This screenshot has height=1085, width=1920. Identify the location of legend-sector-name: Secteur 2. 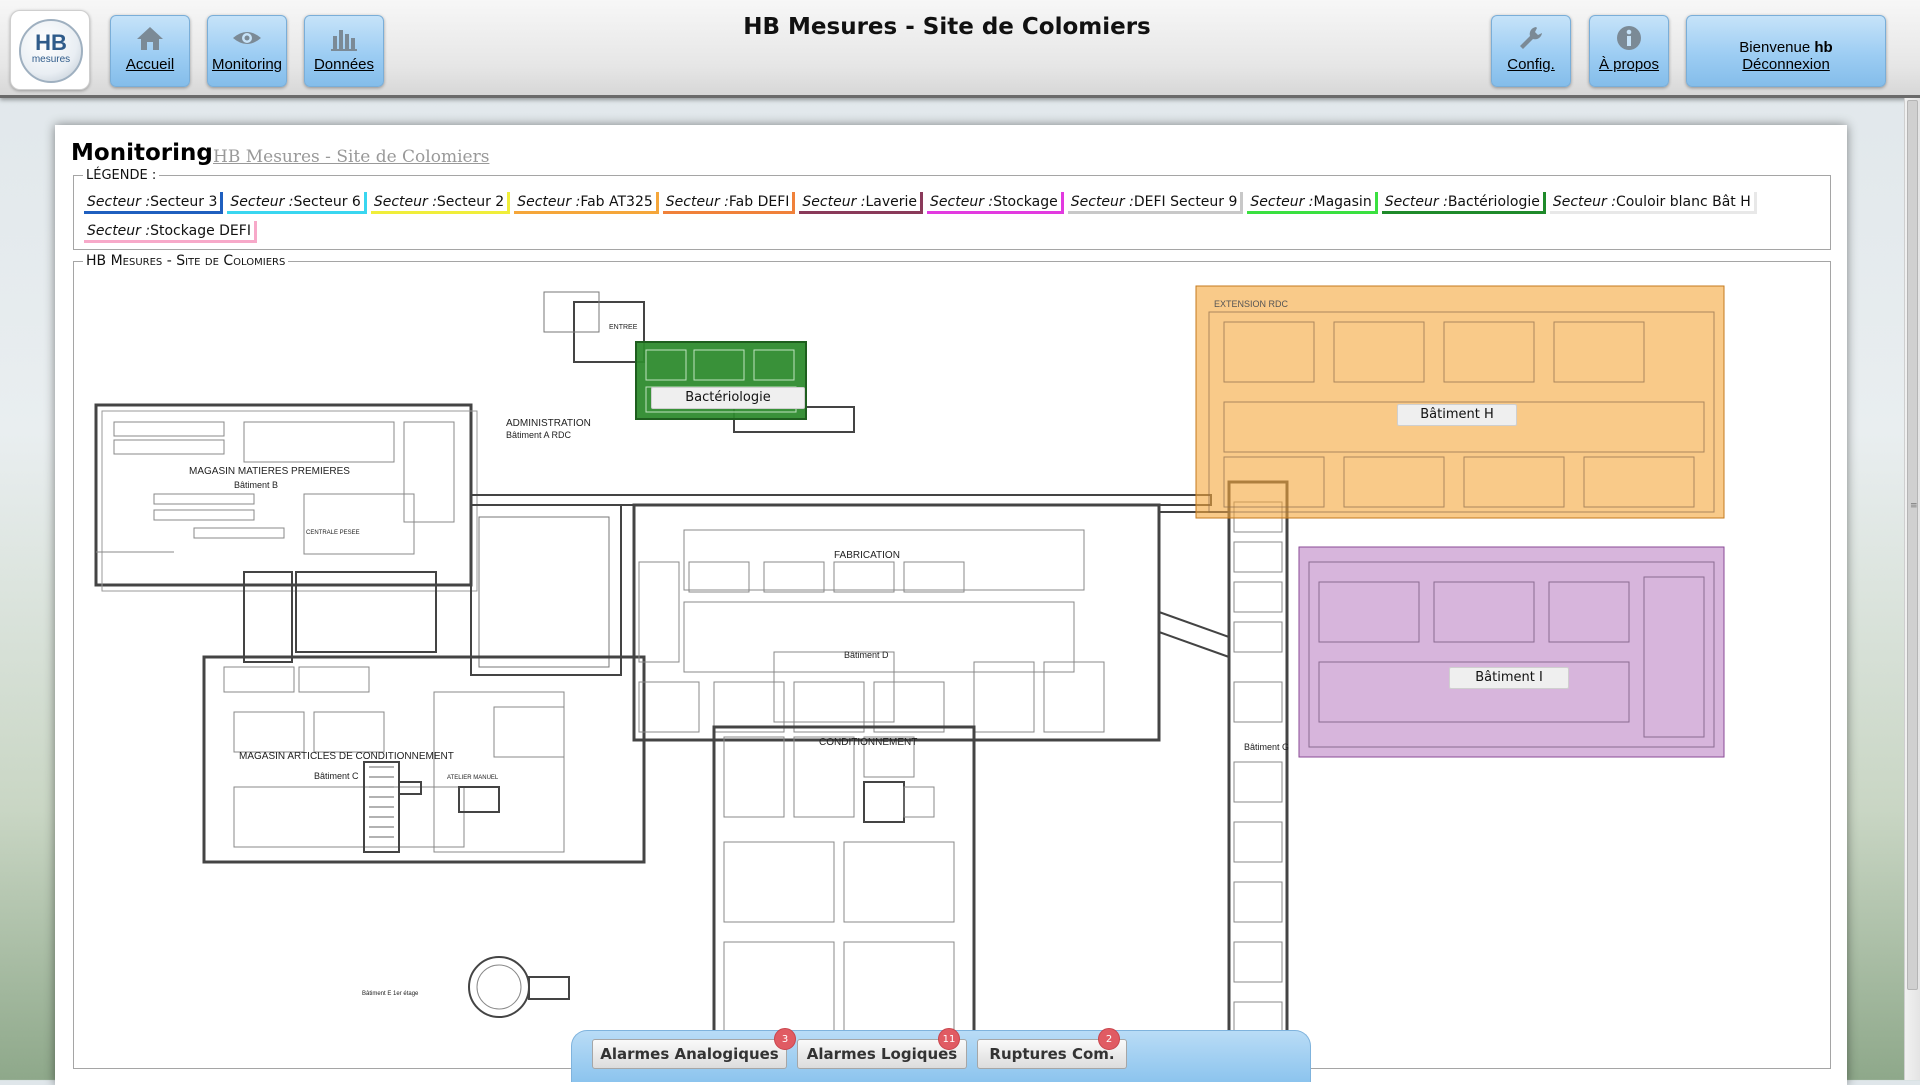
(470, 202).